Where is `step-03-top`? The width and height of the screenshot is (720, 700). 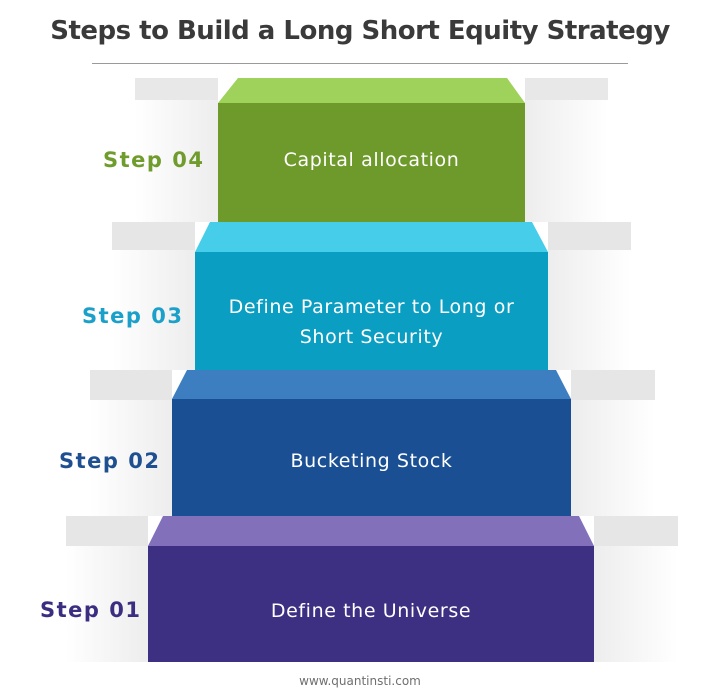
step-03-top is located at coordinates (371, 237).